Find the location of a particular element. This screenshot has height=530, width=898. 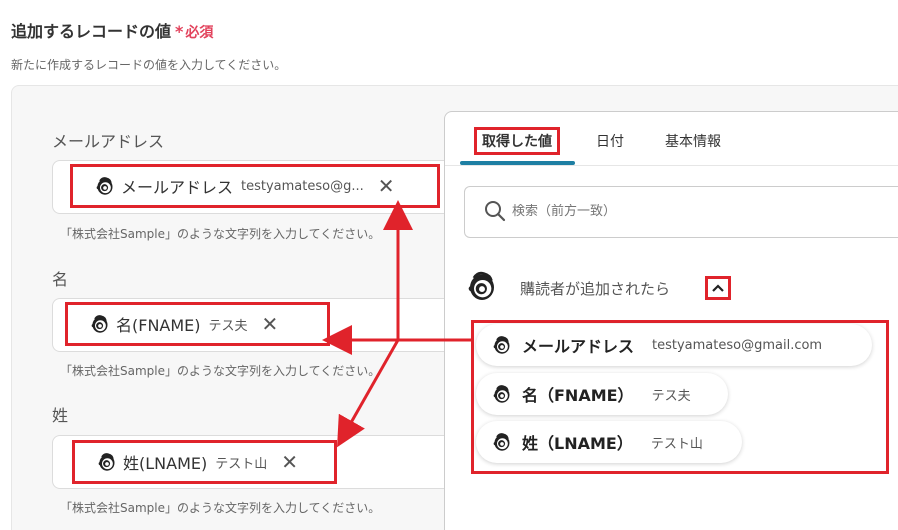

arrow-to-lname is located at coordinates (368, 393).